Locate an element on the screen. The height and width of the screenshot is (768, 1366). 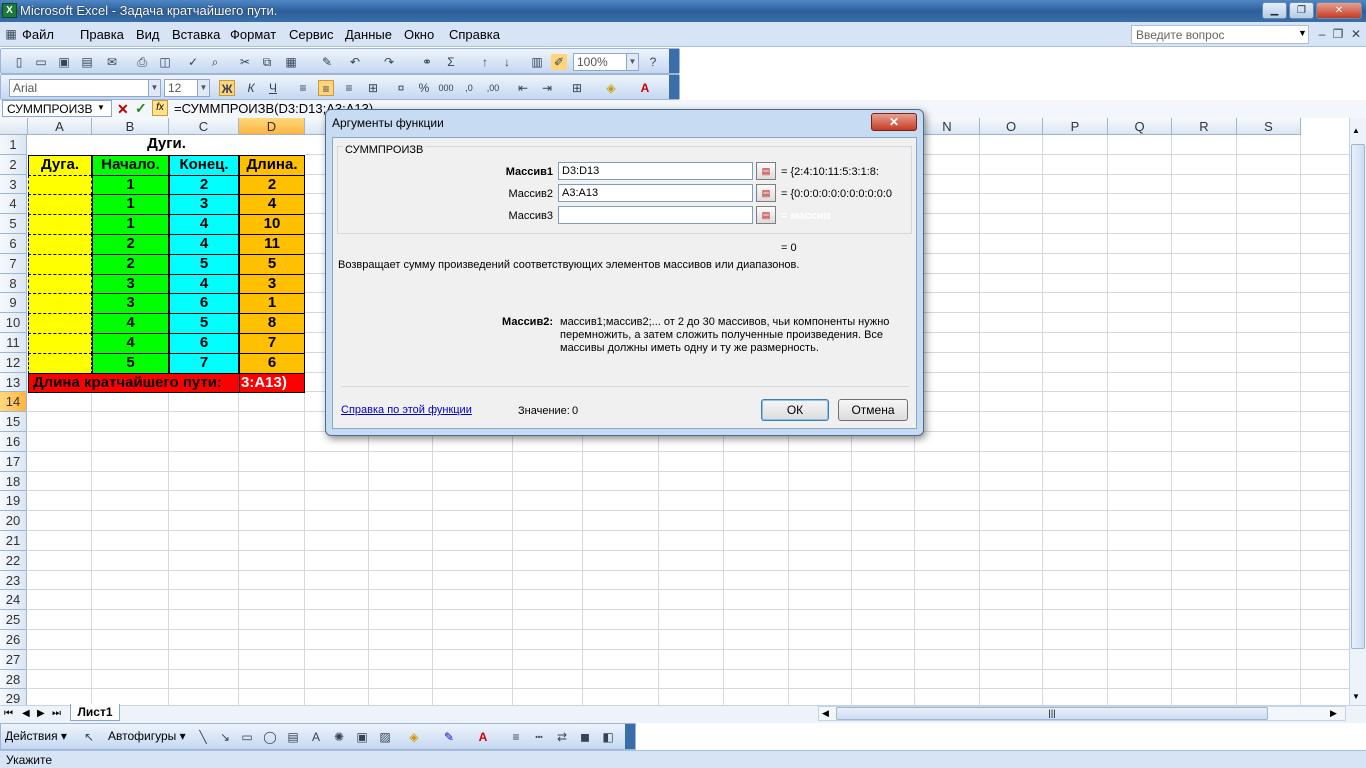
preview-icon: ◫ is located at coordinates (165, 62).